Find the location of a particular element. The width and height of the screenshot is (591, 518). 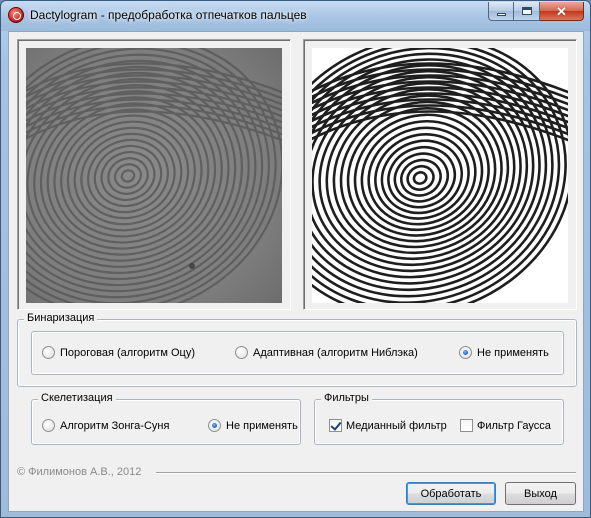

filters-label: Фильтры is located at coordinates (346, 398).